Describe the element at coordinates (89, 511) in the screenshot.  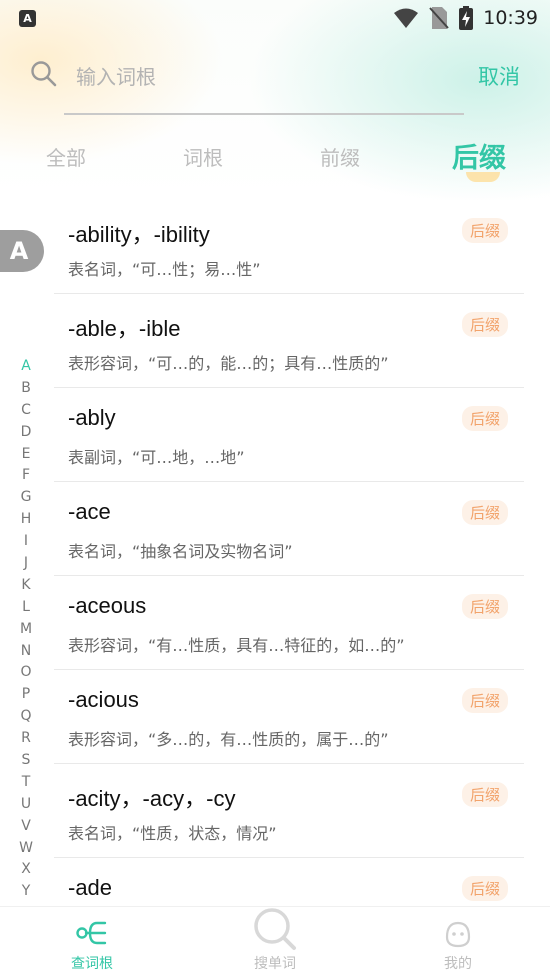
I see `item-word: -ace` at that location.